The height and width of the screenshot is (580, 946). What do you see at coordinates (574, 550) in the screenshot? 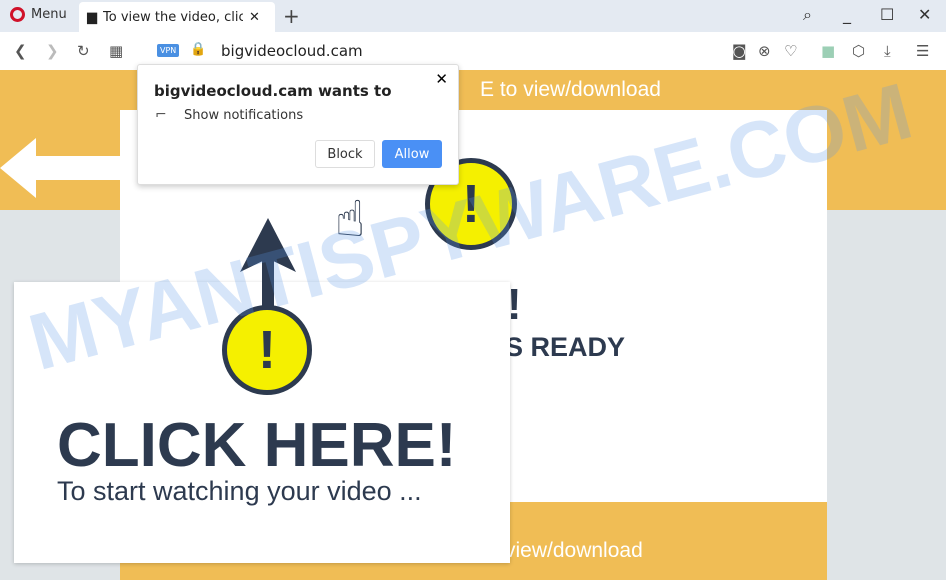
I see `footer-text: view/download` at bounding box center [574, 550].